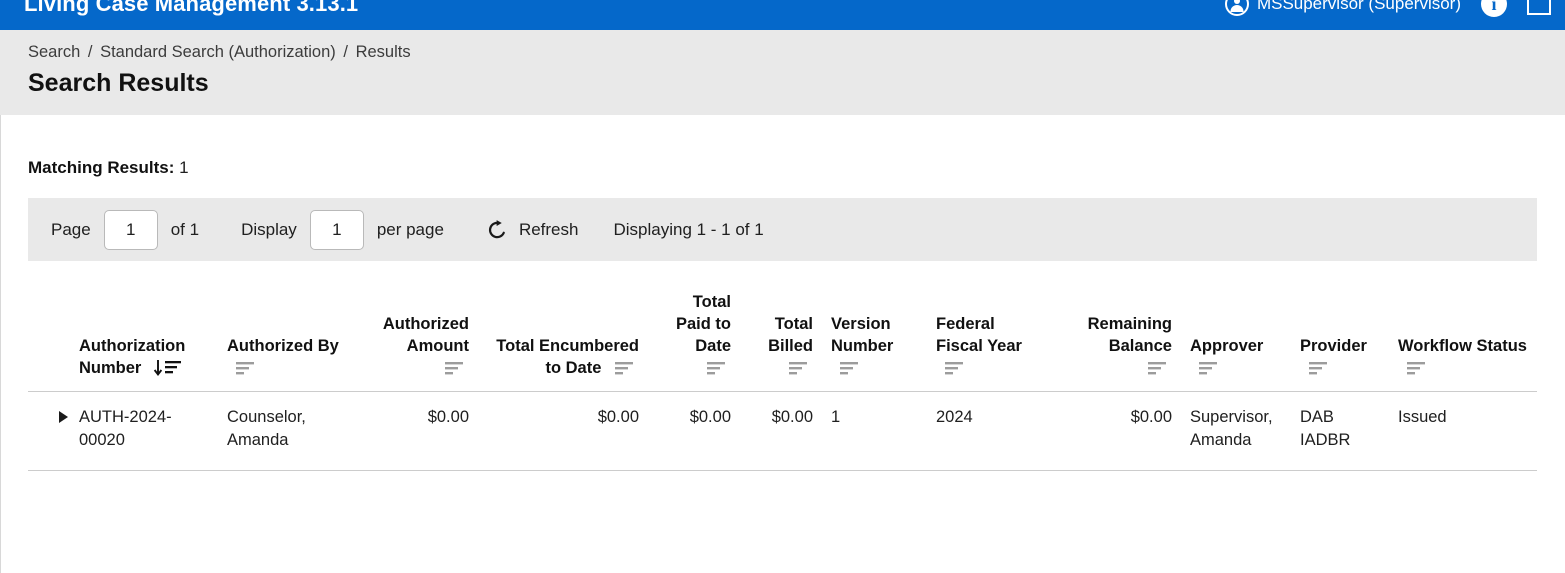 The height and width of the screenshot is (573, 1565). What do you see at coordinates (49, 341) in the screenshot?
I see `expander-column-header` at bounding box center [49, 341].